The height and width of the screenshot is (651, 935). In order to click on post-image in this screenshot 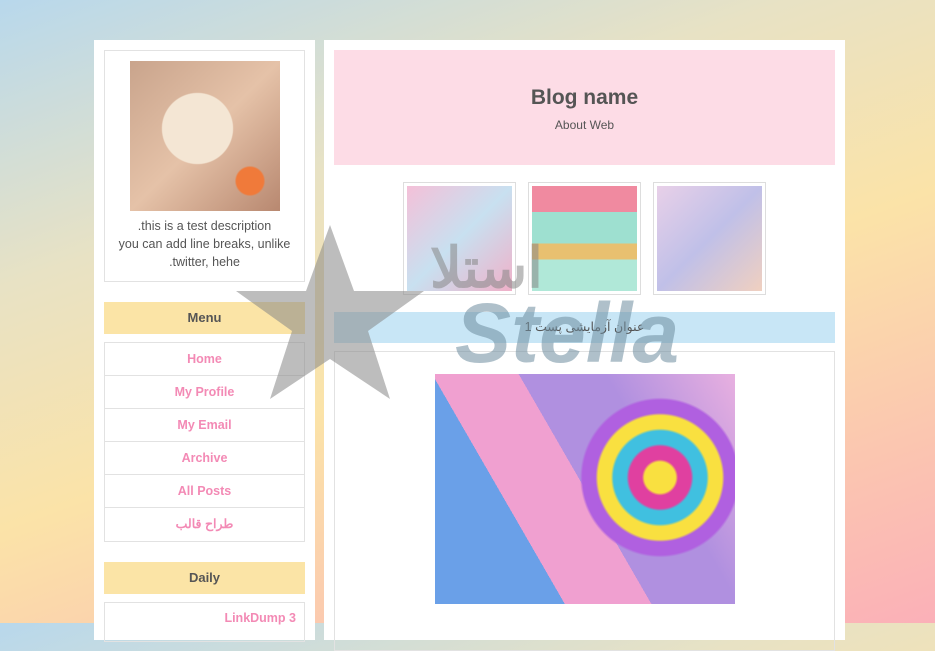, I will do `click(584, 489)`.